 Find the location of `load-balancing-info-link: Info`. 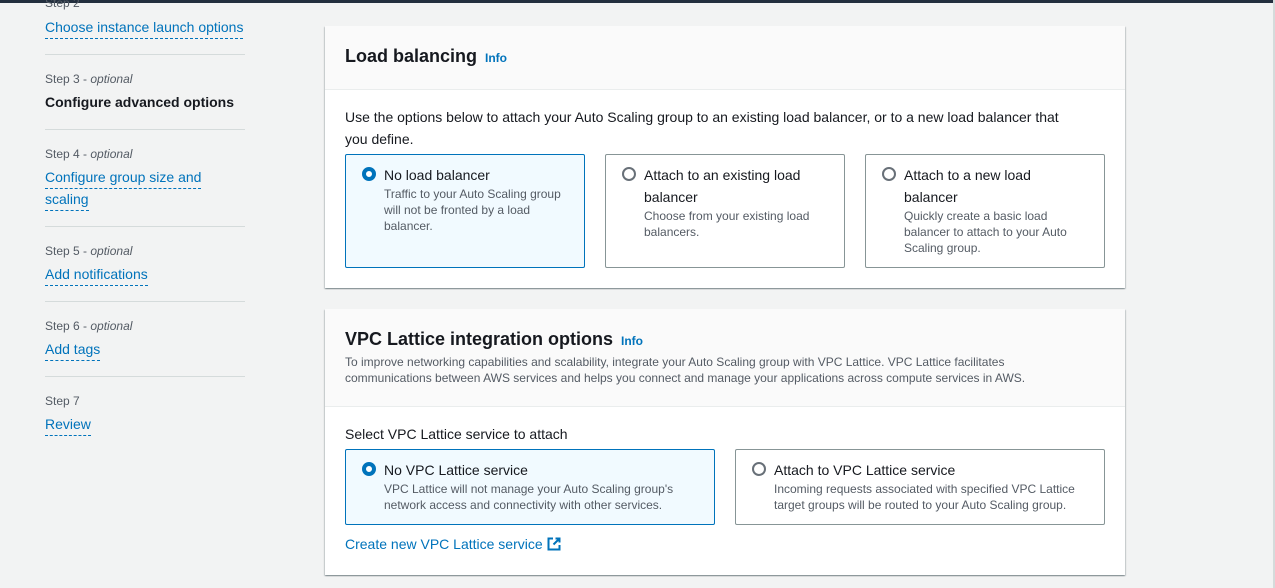

load-balancing-info-link: Info is located at coordinates (496, 58).